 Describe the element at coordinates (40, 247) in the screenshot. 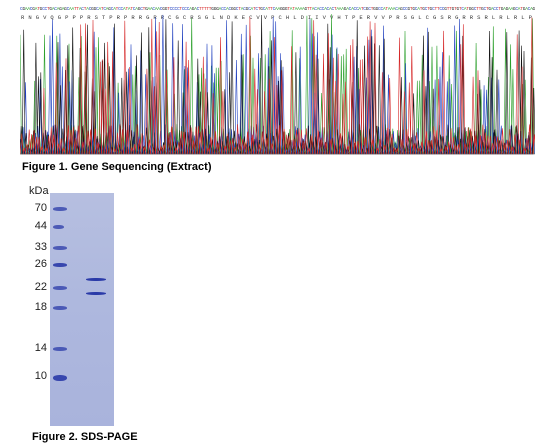

I see `marker-label-33: 33` at that location.